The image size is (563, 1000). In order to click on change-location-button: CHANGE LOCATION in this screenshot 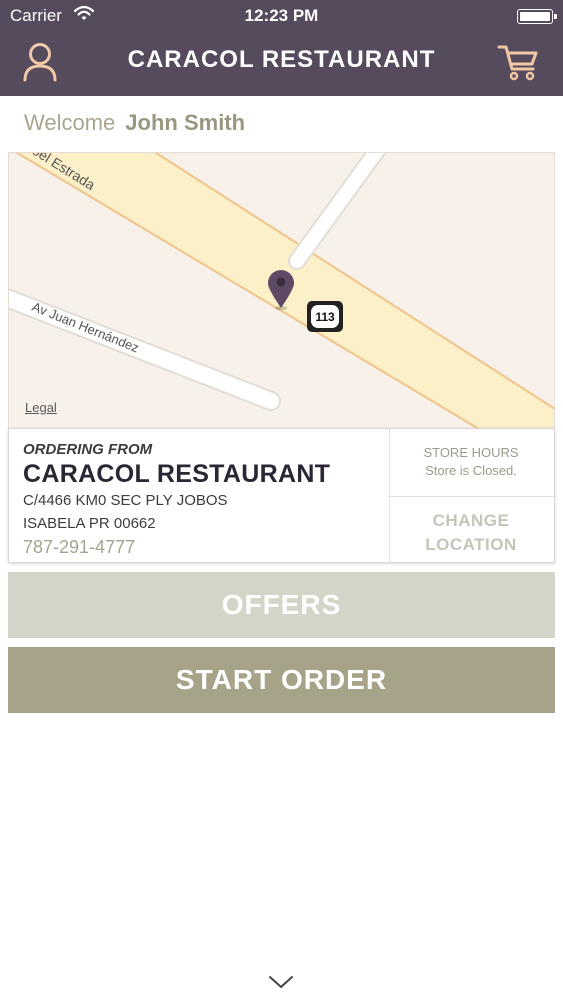, I will do `click(471, 529)`.